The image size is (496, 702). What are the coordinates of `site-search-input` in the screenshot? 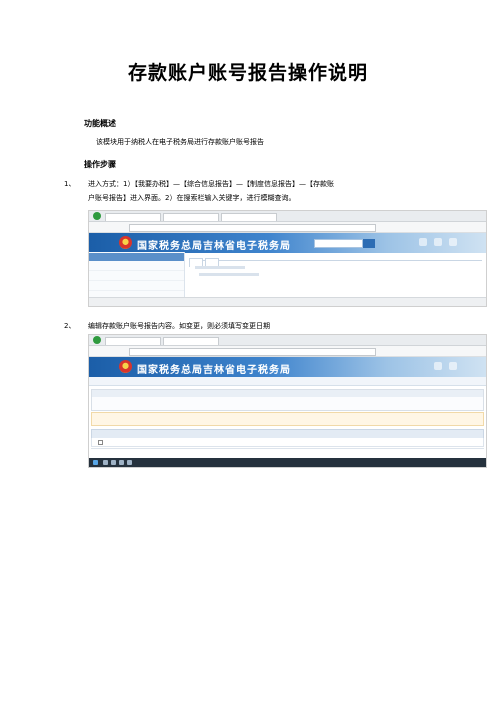 It's located at (338, 243).